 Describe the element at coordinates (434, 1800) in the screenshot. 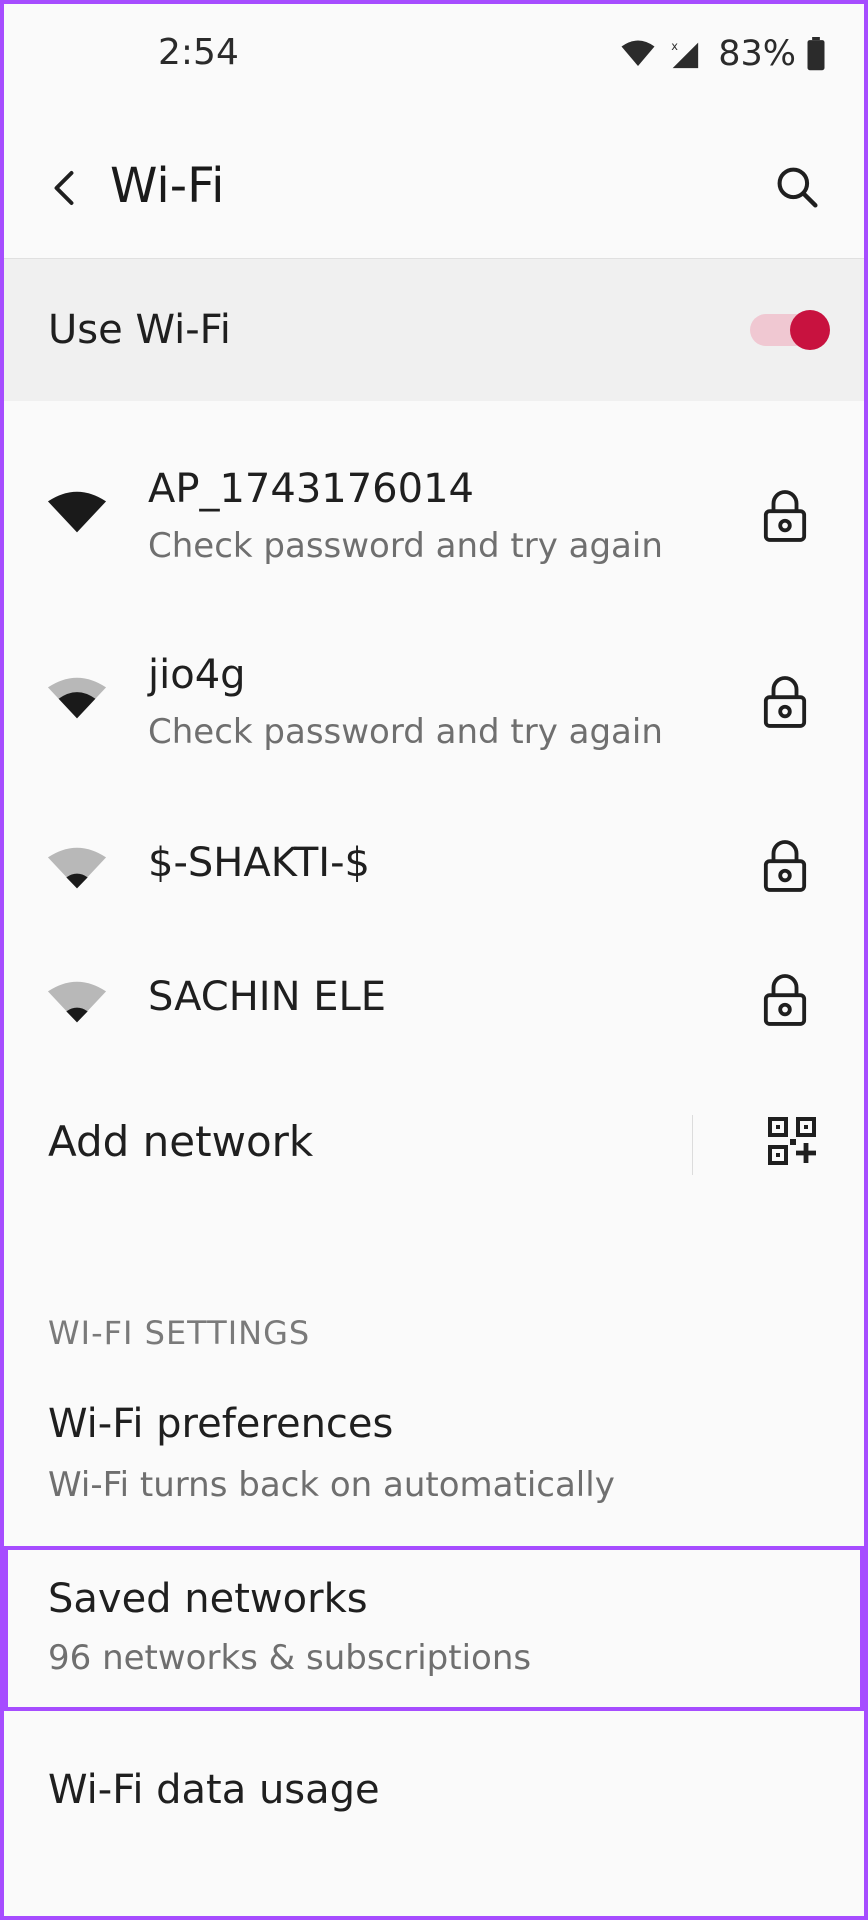

I see `wifi-data-usage-item: Wi-Fi data usage` at that location.